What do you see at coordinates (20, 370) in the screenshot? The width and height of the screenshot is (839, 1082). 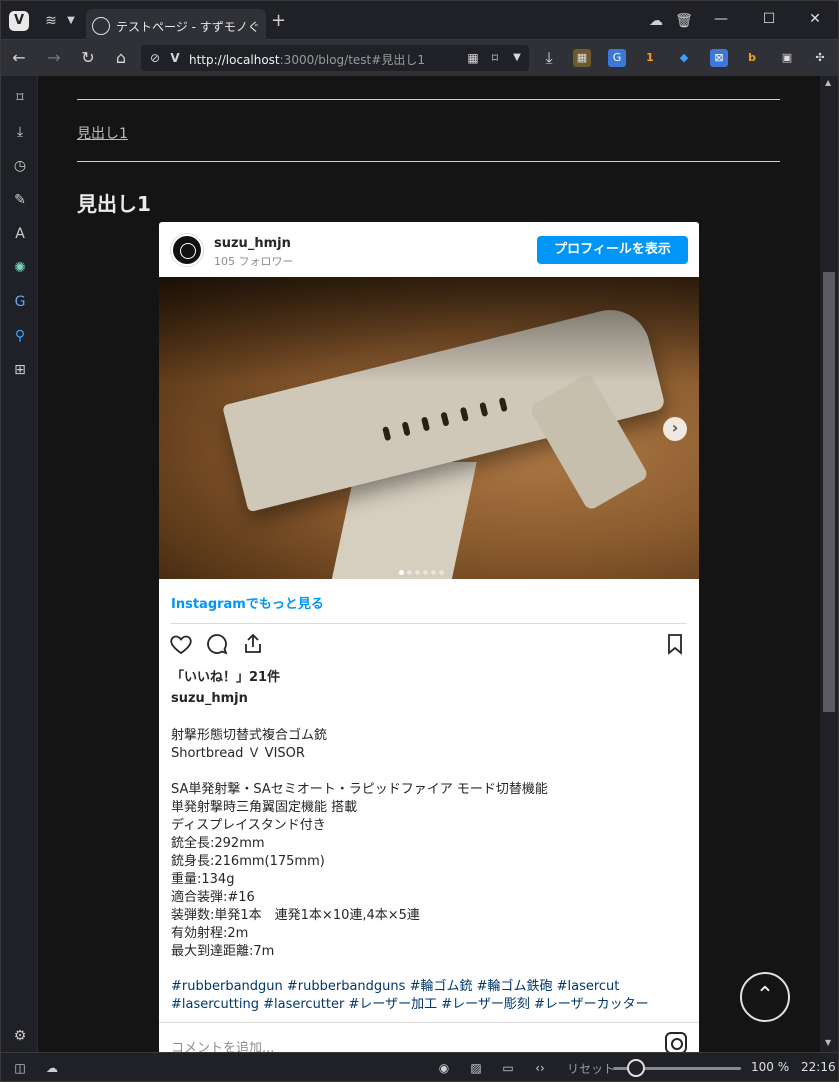 I see `add-panel-icon: ⊞` at bounding box center [20, 370].